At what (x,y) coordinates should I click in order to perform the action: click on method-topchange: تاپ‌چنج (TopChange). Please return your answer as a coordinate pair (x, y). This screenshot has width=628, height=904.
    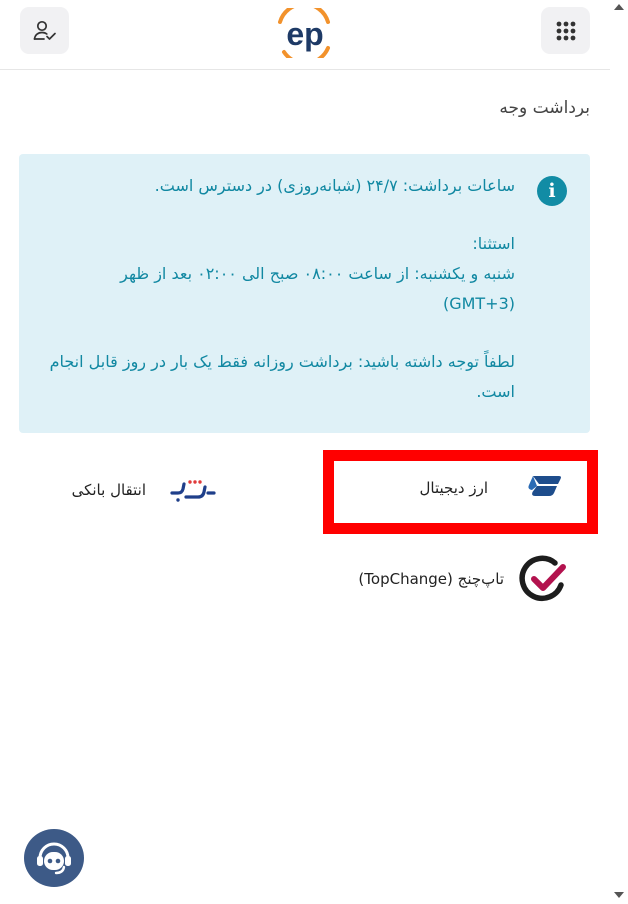
    Looking at the image, I should click on (442, 579).